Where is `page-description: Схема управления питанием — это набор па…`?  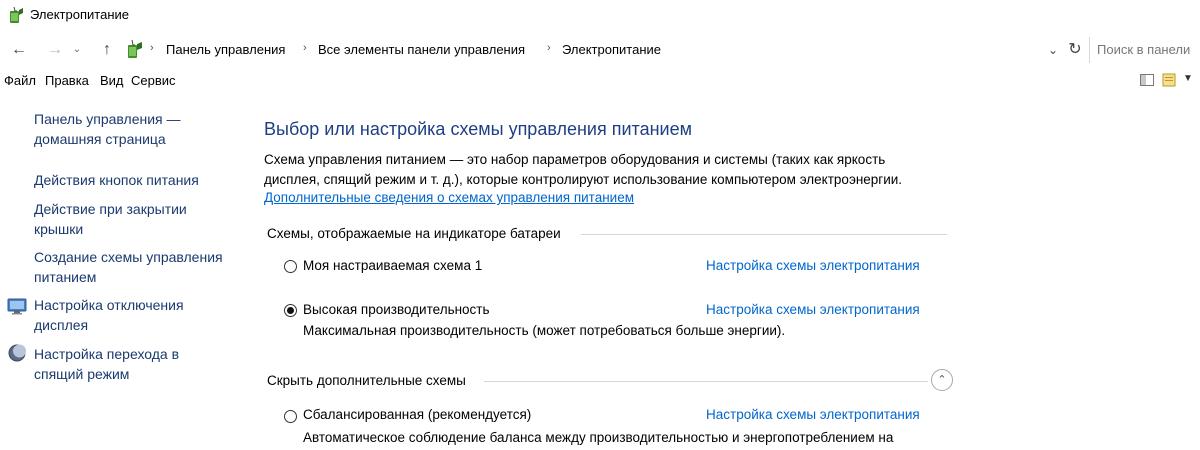 page-description: Схема управления питанием — это набор па… is located at coordinates (583, 170).